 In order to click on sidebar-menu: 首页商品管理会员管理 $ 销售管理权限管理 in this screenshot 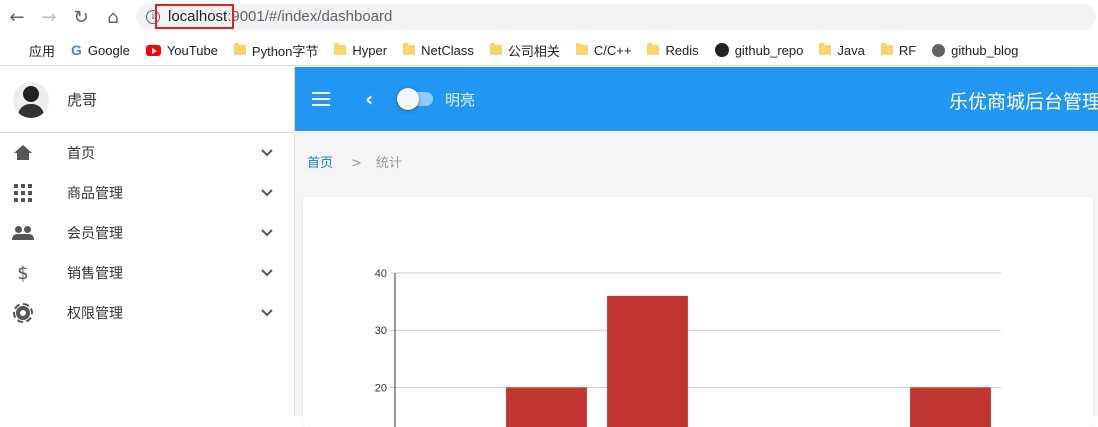, I will do `click(147, 233)`.